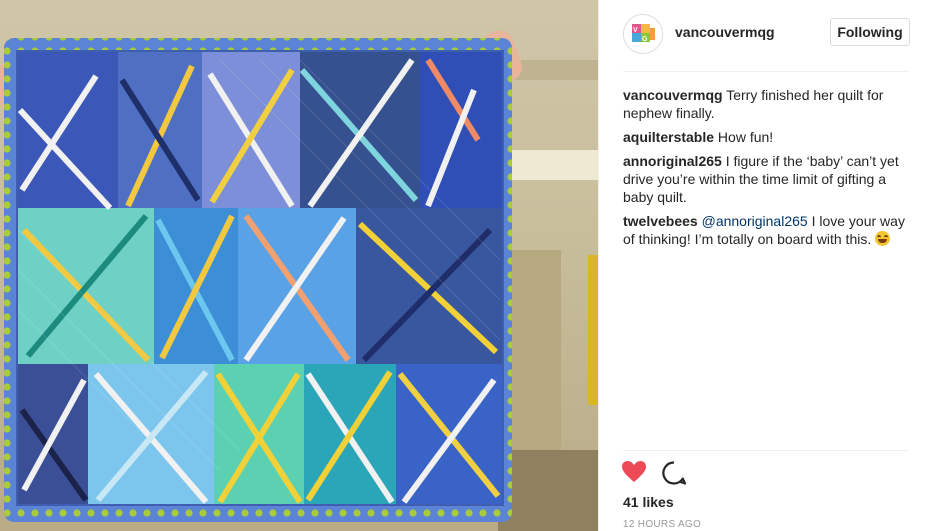  I want to click on background-yellow-strip, so click(593, 330).